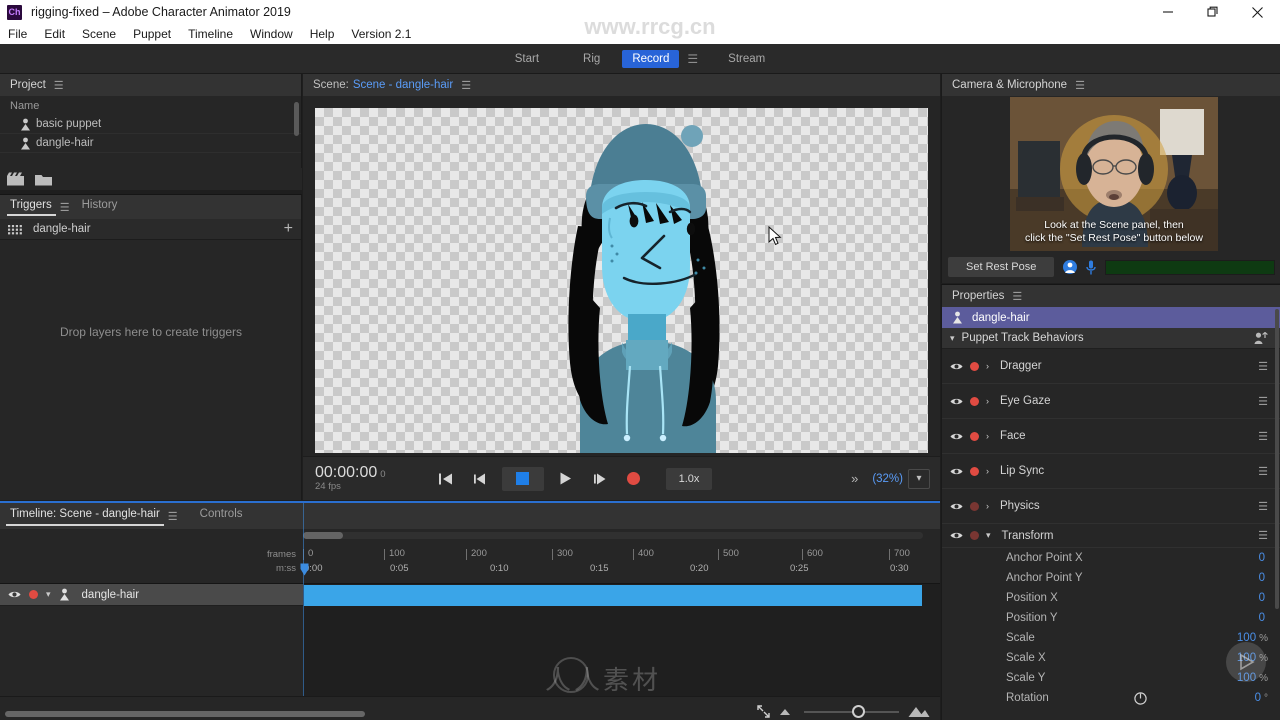  What do you see at coordinates (974, 535) in the screenshot?
I see `transform-arm-record-icon` at bounding box center [974, 535].